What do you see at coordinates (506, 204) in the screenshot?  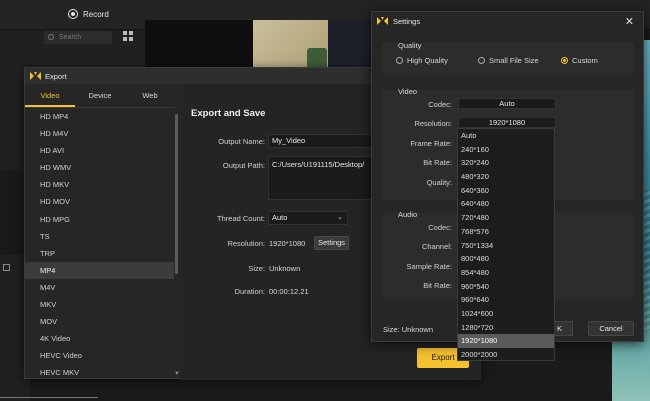 I see `resolution-option: 640*480` at bounding box center [506, 204].